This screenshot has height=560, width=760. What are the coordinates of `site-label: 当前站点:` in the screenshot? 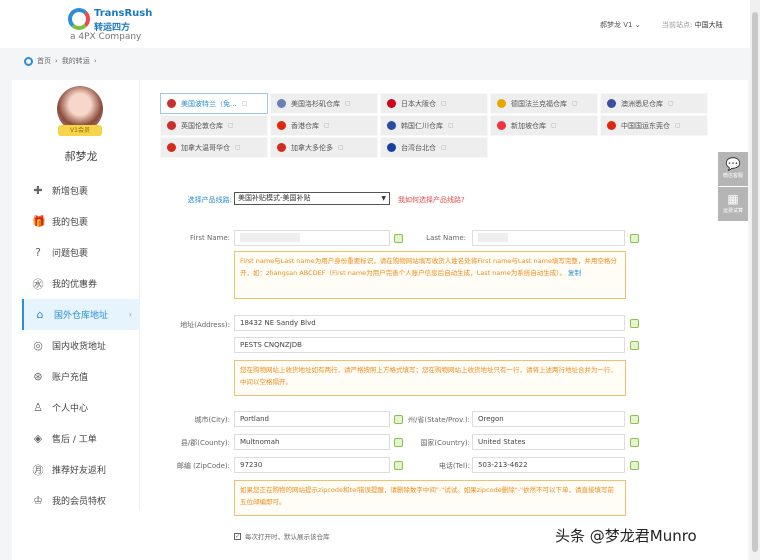 It's located at (677, 25).